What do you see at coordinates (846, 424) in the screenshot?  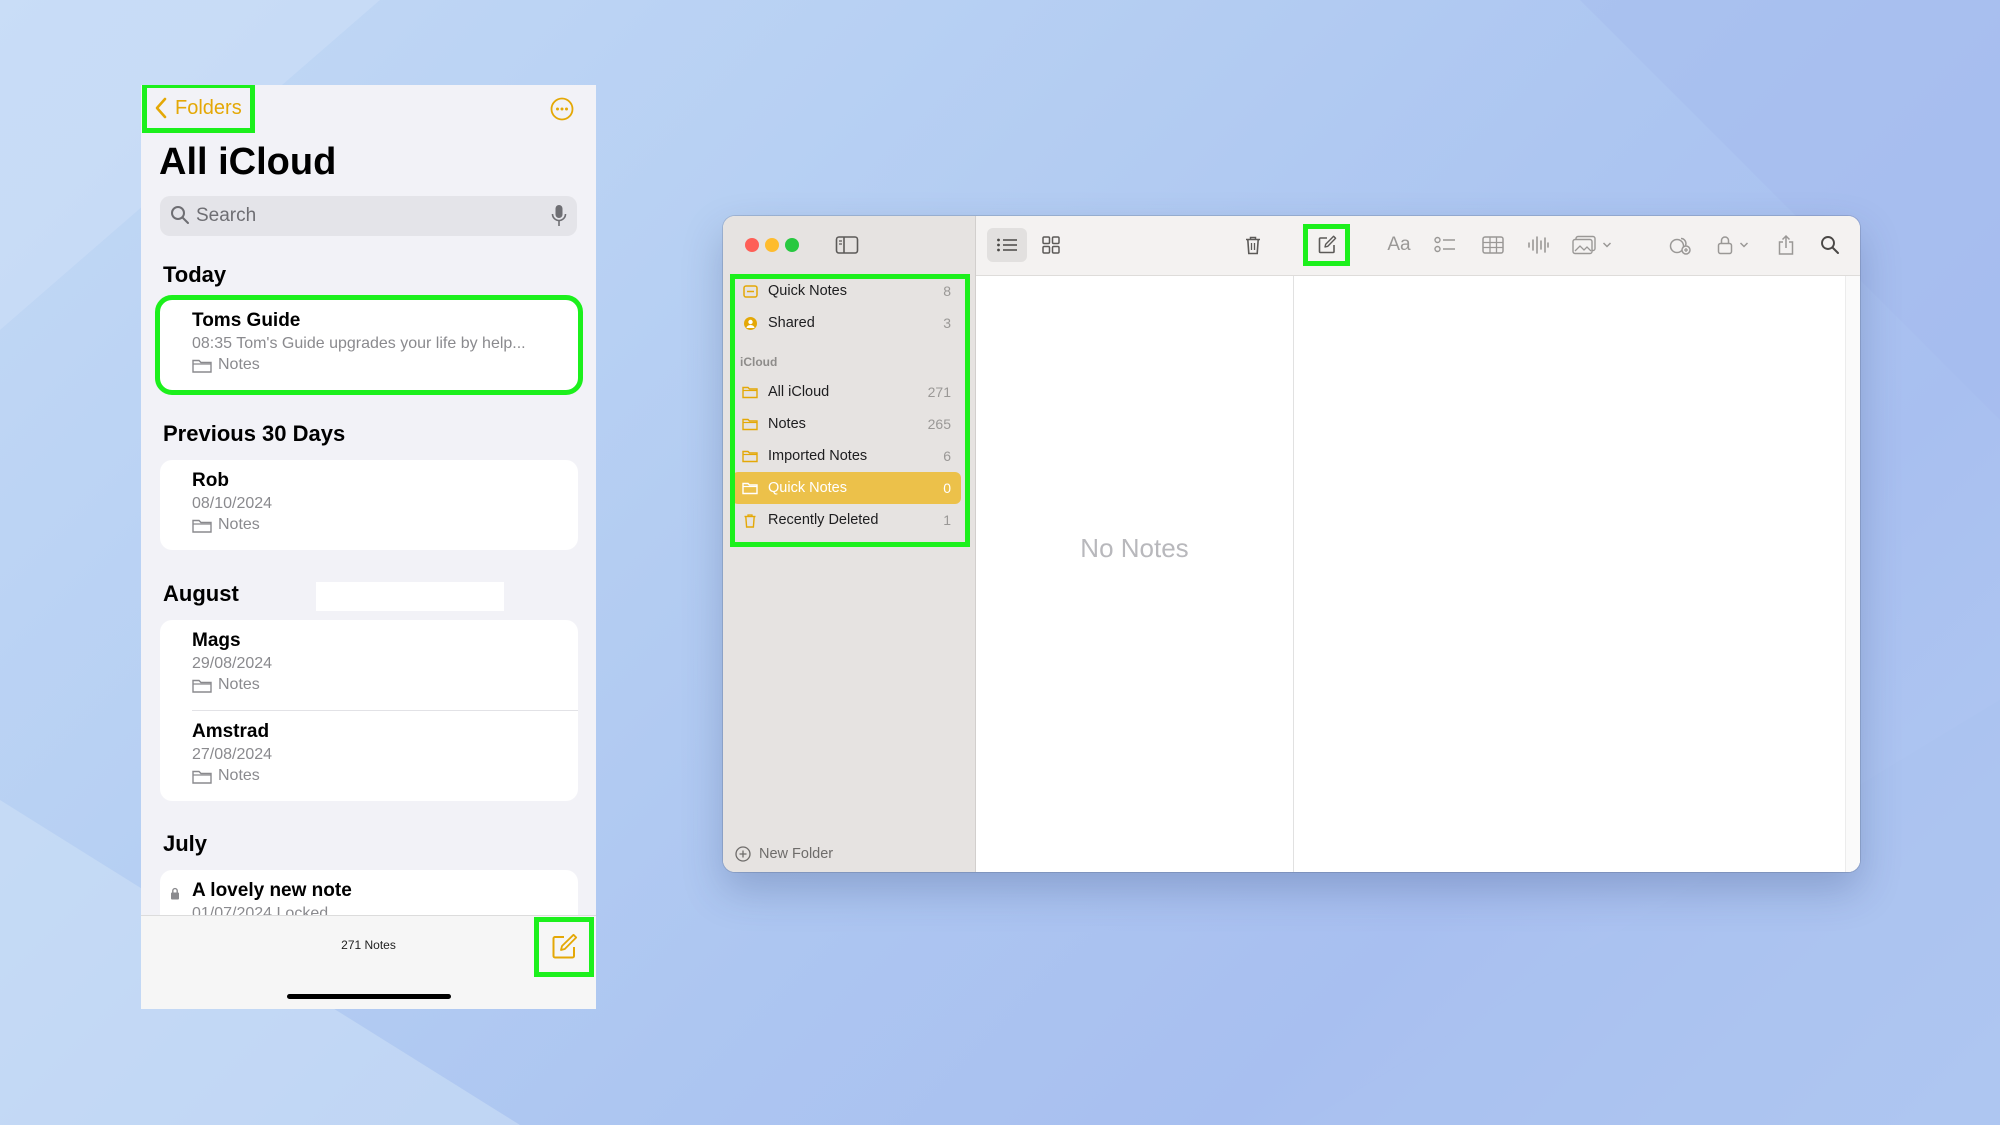 I see `sidebar-item-notes: Notes 265` at bounding box center [846, 424].